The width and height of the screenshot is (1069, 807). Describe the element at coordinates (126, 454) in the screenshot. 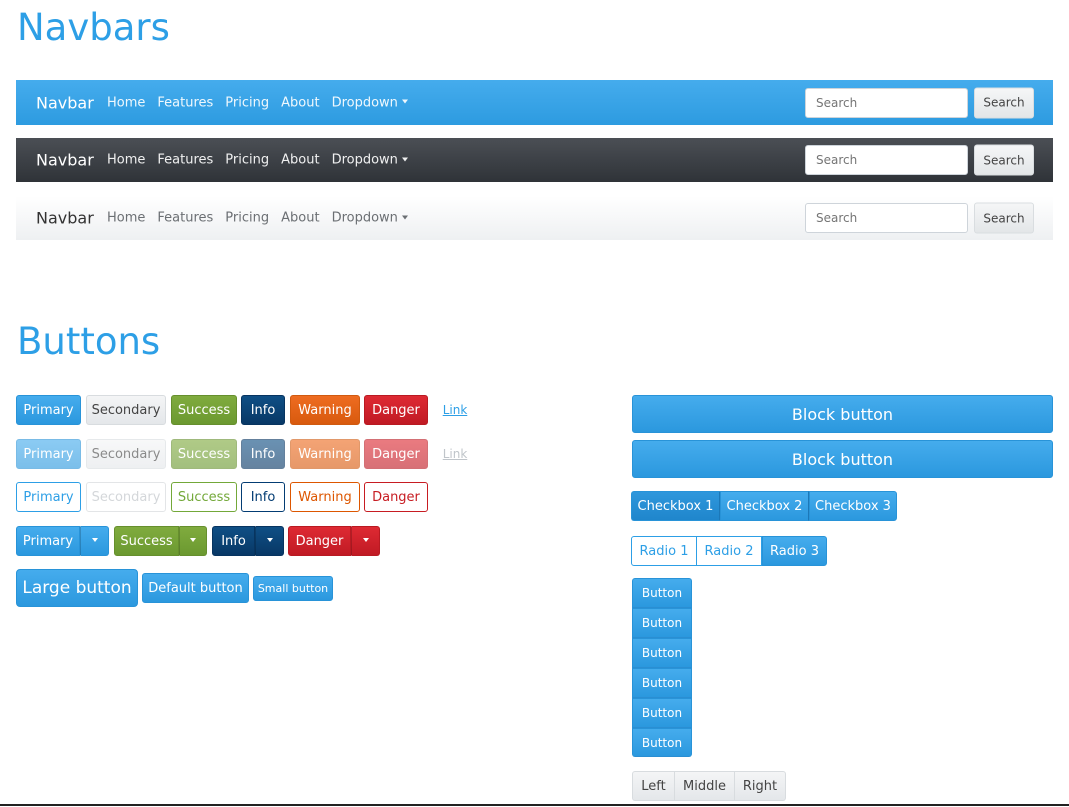

I see `secondary-button-disabled: Secondary` at that location.